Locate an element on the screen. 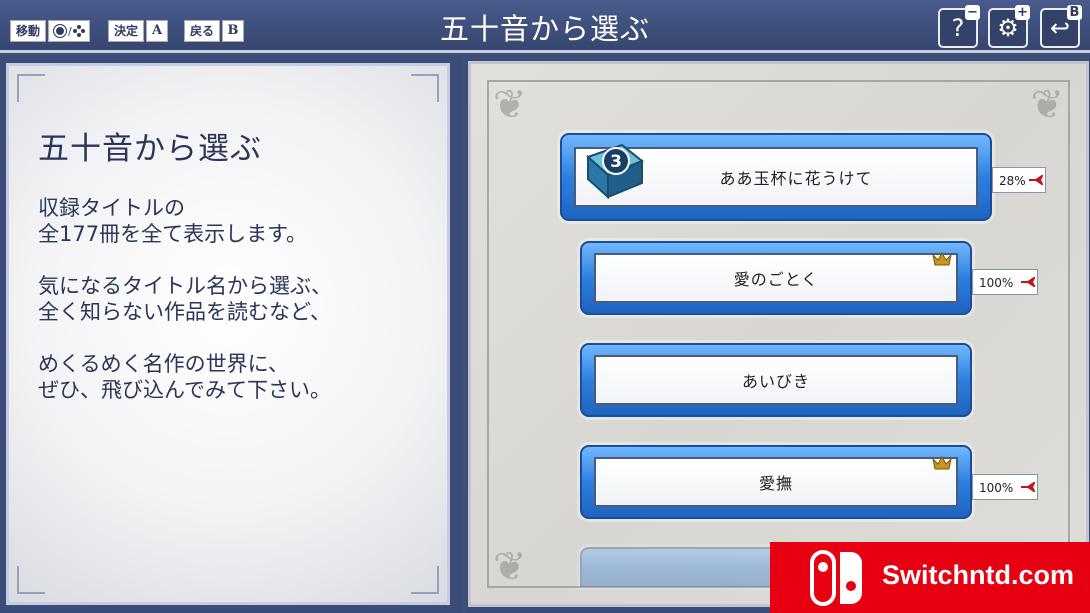 The image size is (1090, 613). progress-tag: 28% is located at coordinates (1019, 180).